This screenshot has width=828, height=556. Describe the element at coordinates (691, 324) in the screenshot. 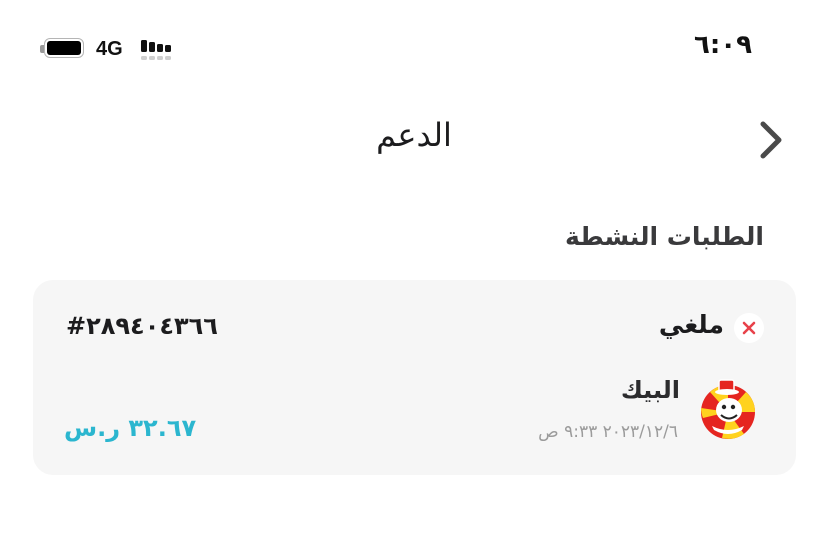

I see `order-status: ملغي` at that location.